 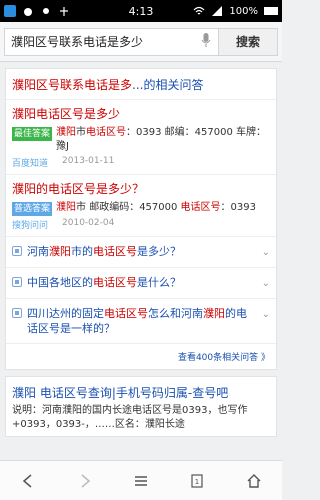 I want to click on forward-button, so click(x=85, y=481).